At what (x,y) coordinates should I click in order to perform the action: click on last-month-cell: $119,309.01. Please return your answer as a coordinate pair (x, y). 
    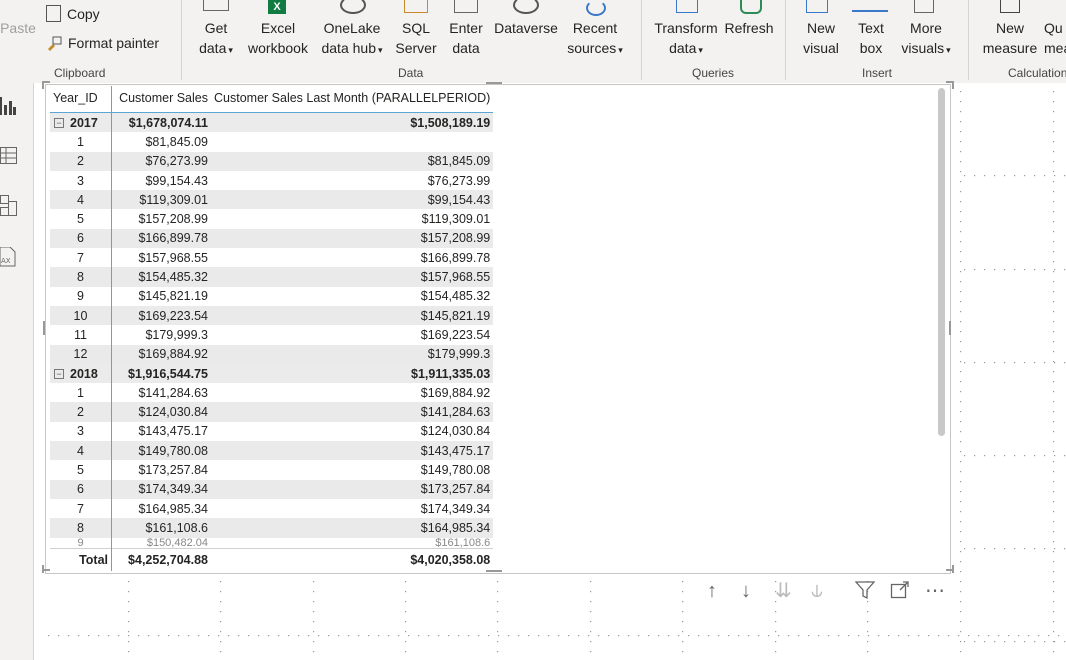
    Looking at the image, I should click on (456, 219).